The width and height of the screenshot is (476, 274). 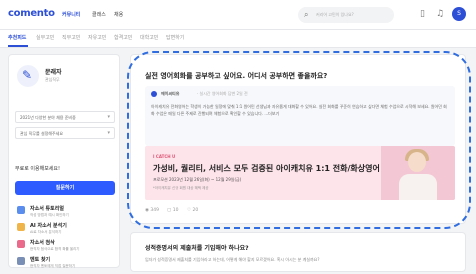 What do you see at coordinates (21, 261) in the screenshot?
I see `mentor-icon` at bounding box center [21, 261].